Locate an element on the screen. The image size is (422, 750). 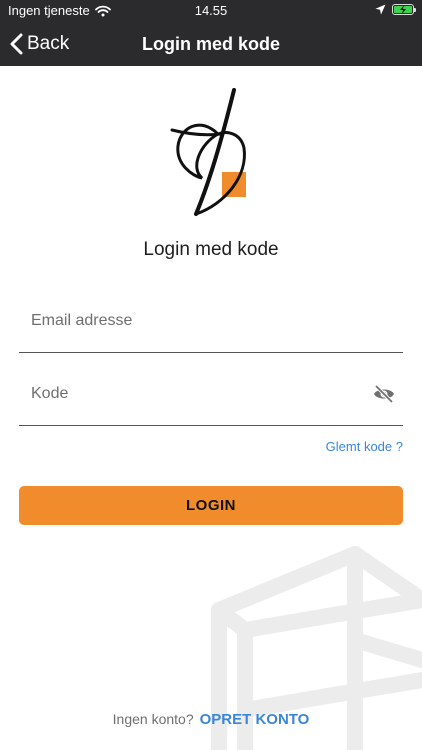
clock: 14.55 is located at coordinates (211, 10).